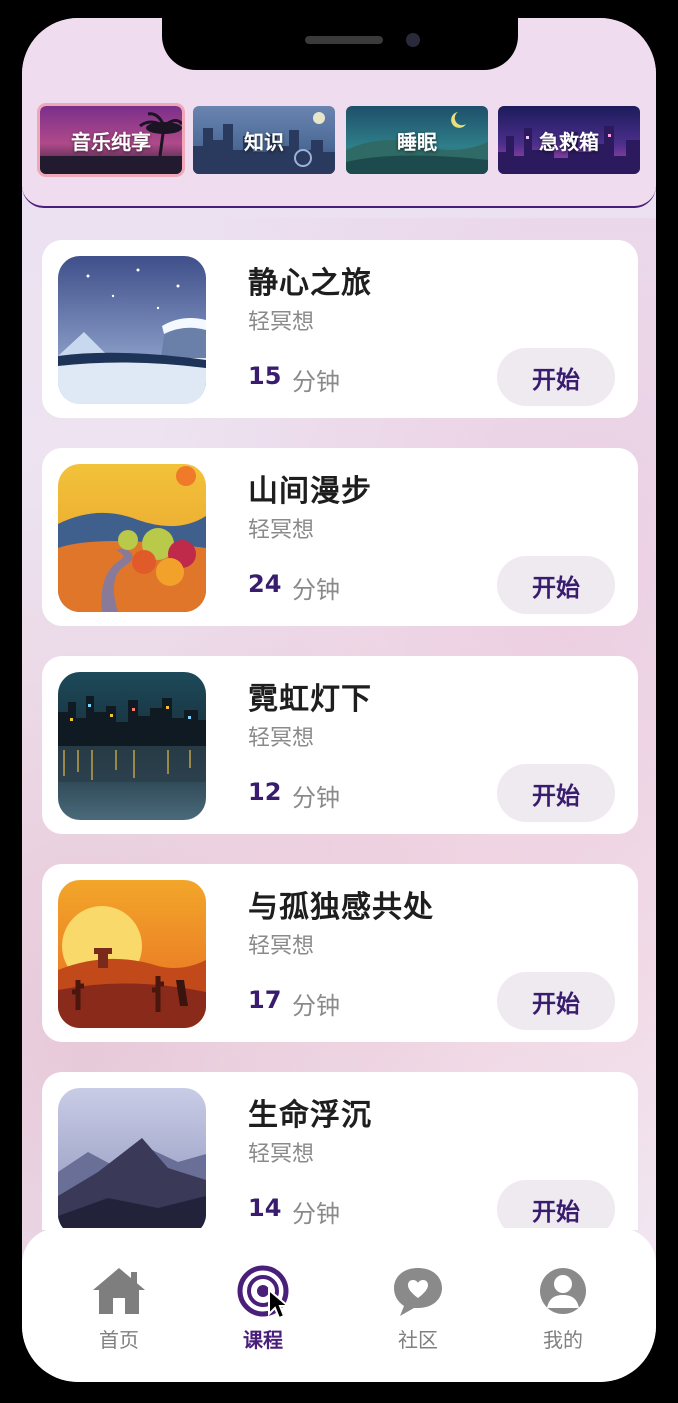 The image size is (678, 1403). I want to click on category-music: 音乐纯享, so click(111, 140).